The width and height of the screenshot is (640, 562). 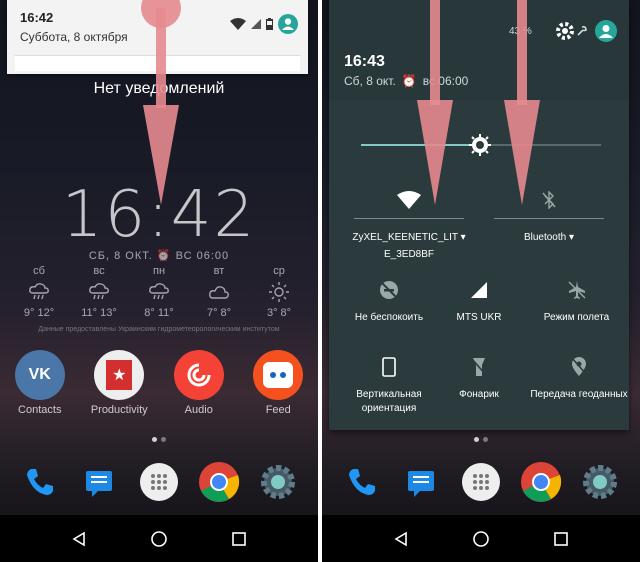 I want to click on gear-icon, so click(x=565, y=31).